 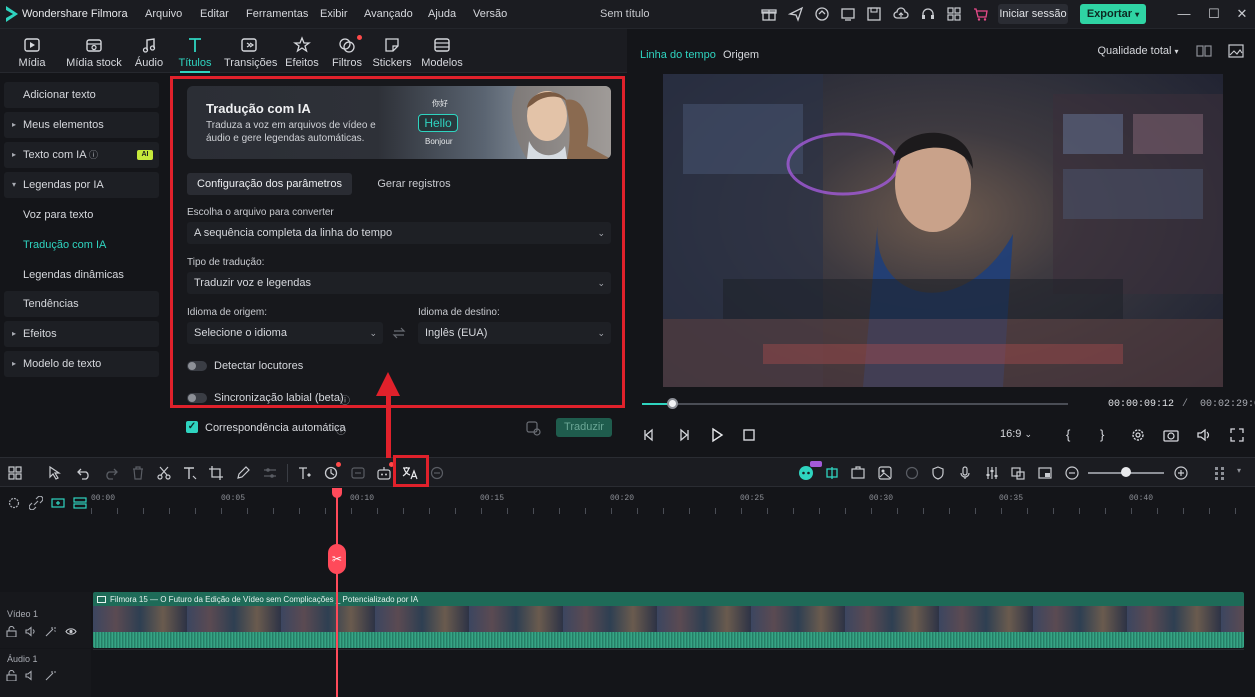 I want to click on split-scissors-icon, so click(x=164, y=473).